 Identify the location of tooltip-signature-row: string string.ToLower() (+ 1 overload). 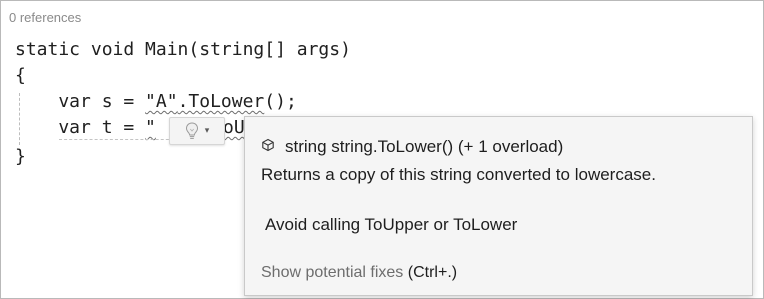
(412, 147).